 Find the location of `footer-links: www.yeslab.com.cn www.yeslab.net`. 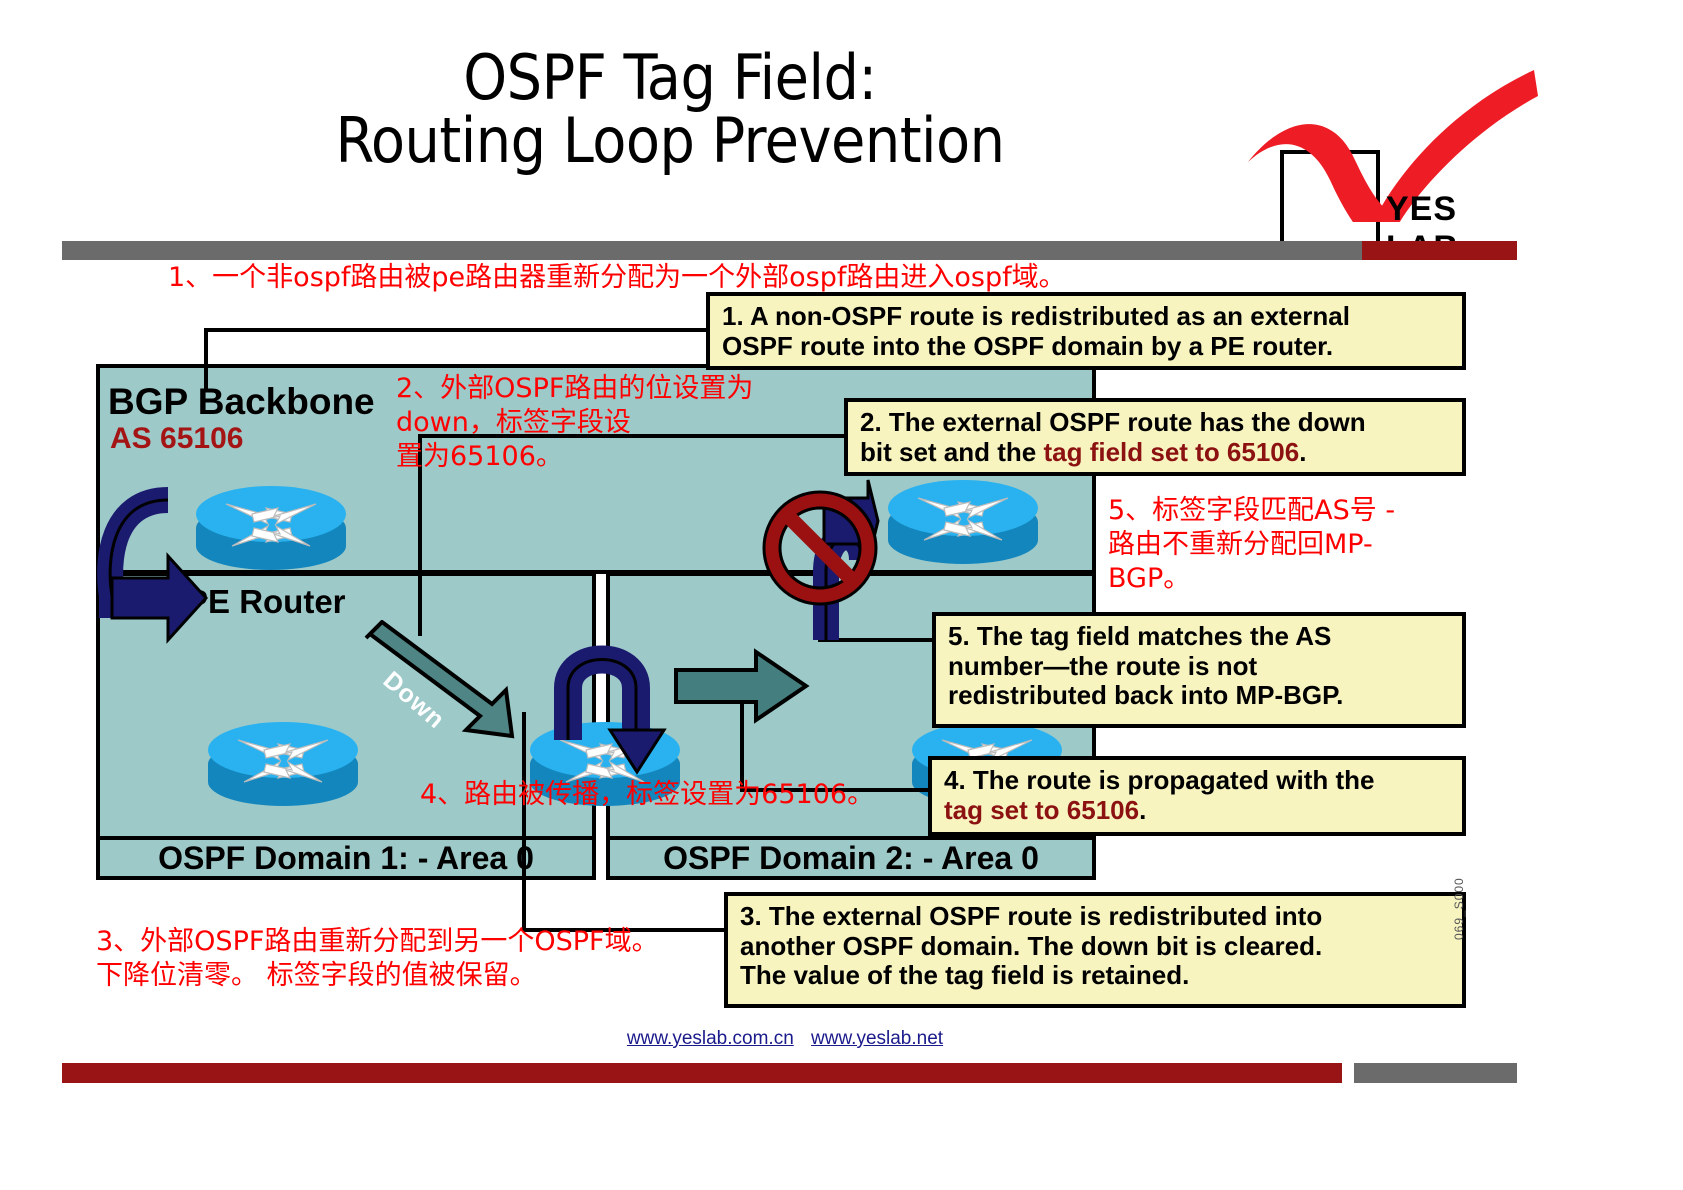

footer-links: www.yeslab.com.cn www.yeslab.net is located at coordinates (785, 1039).